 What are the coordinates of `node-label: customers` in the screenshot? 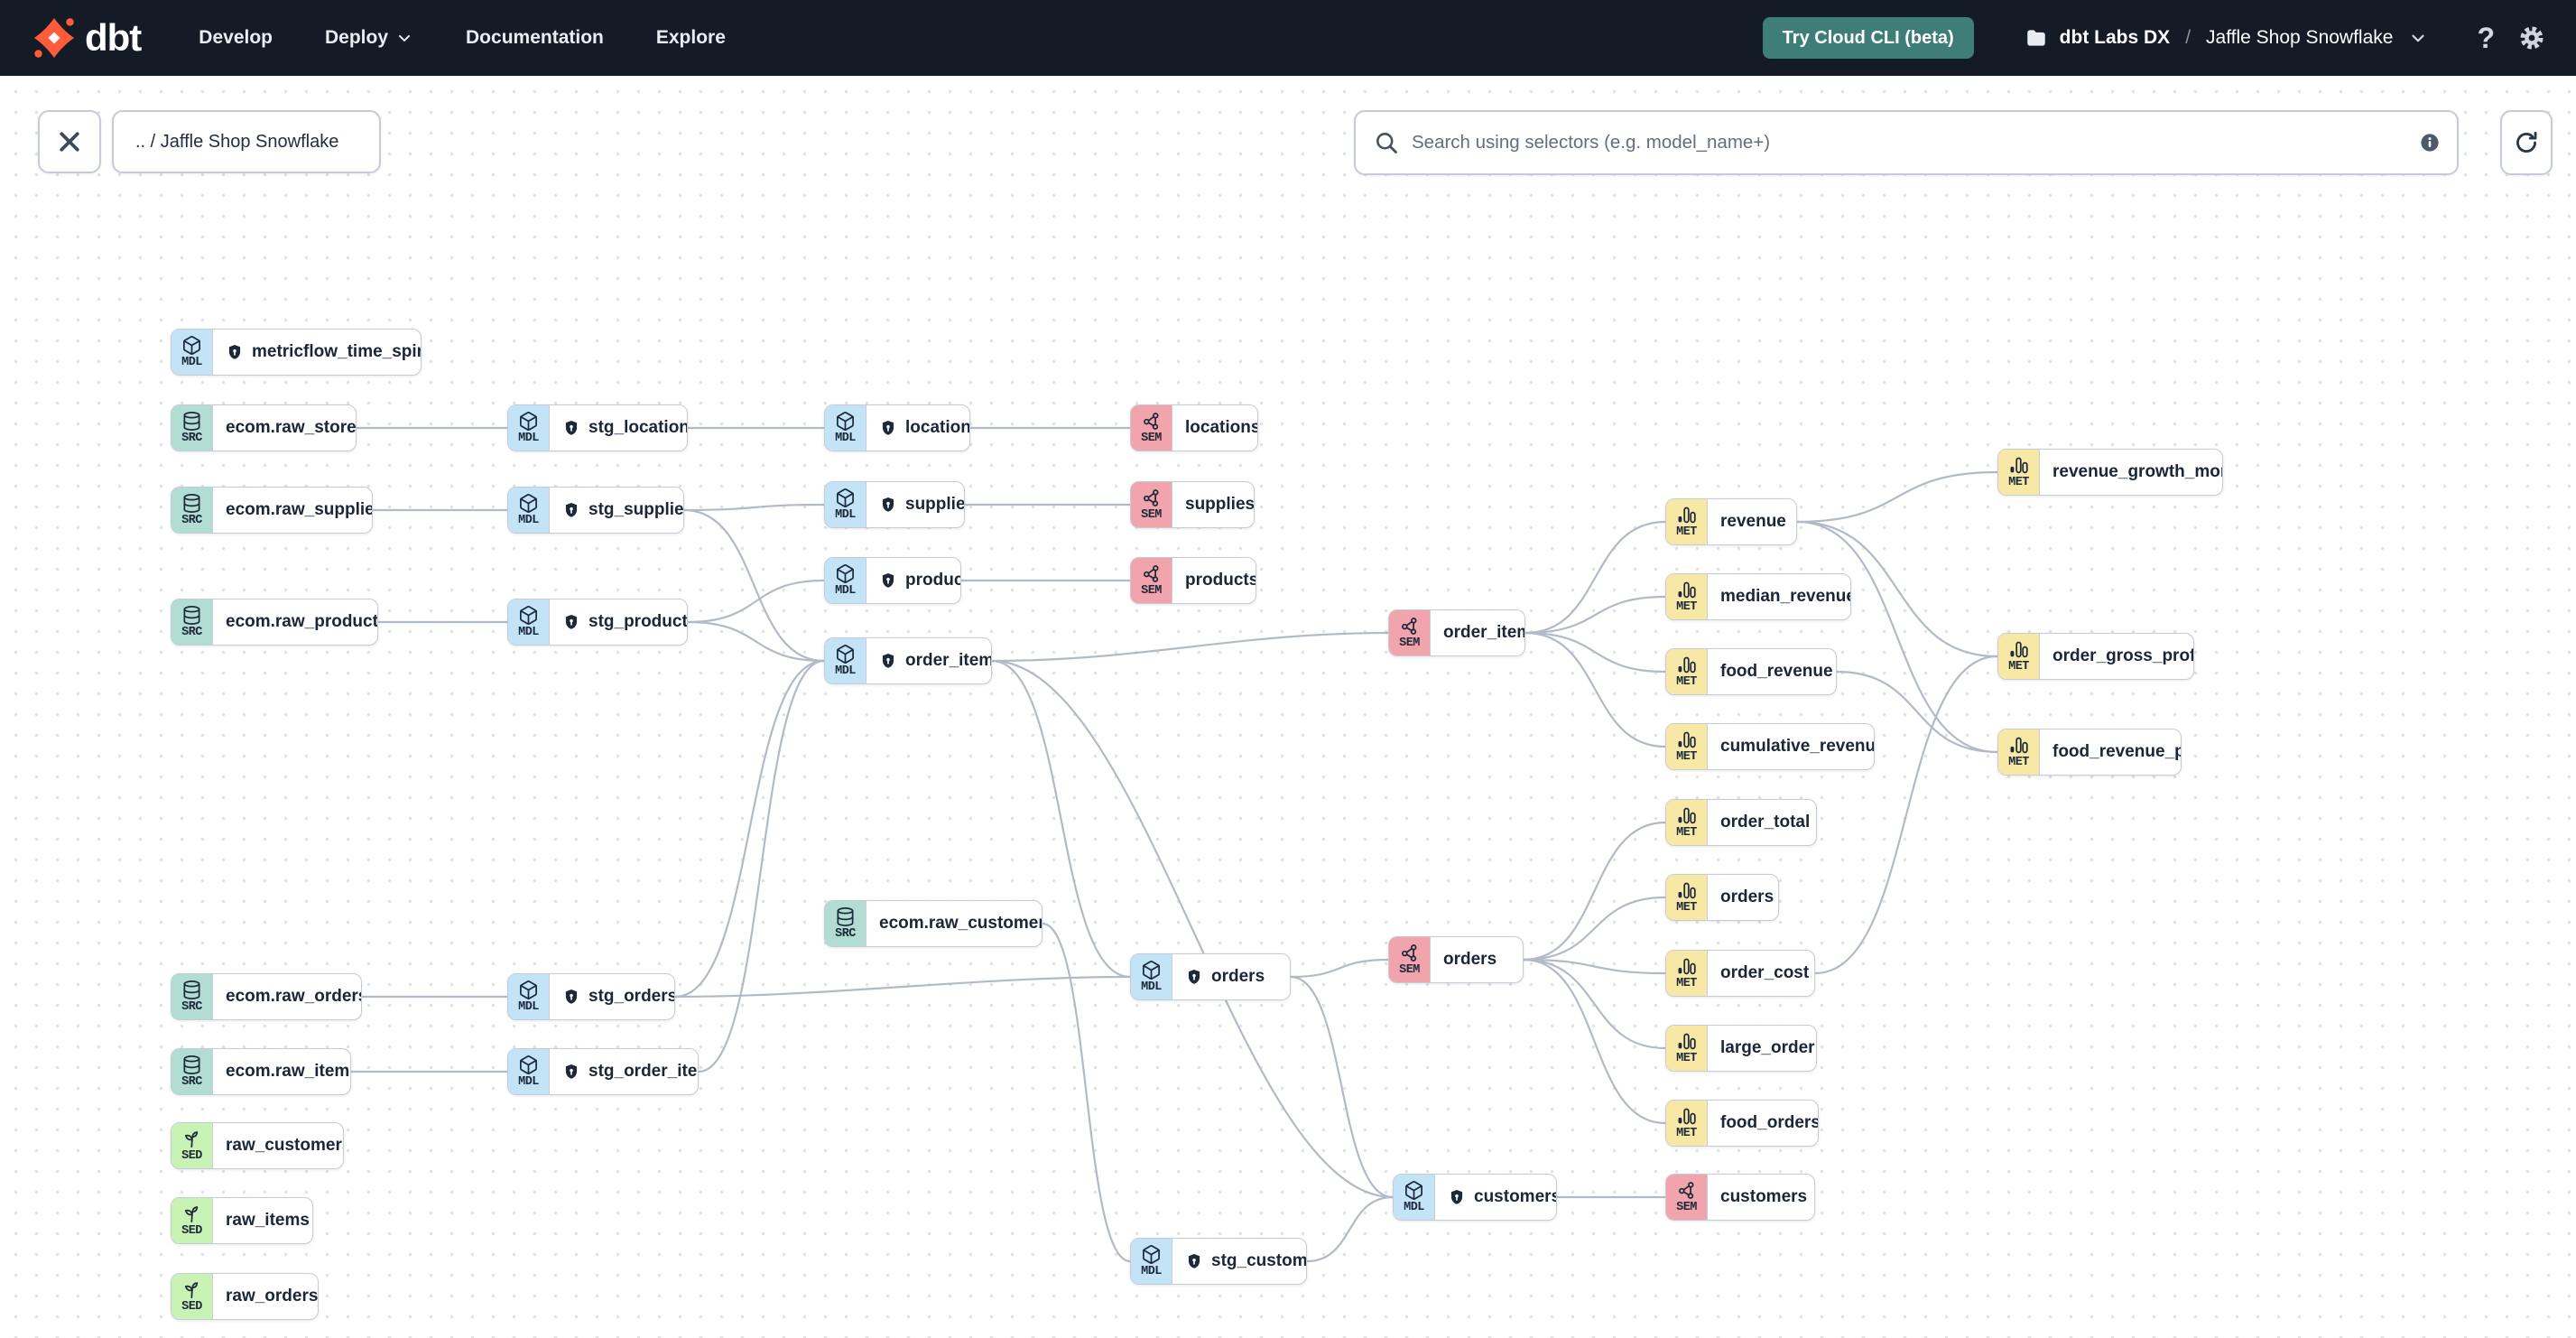 It's located at (1764, 1196).